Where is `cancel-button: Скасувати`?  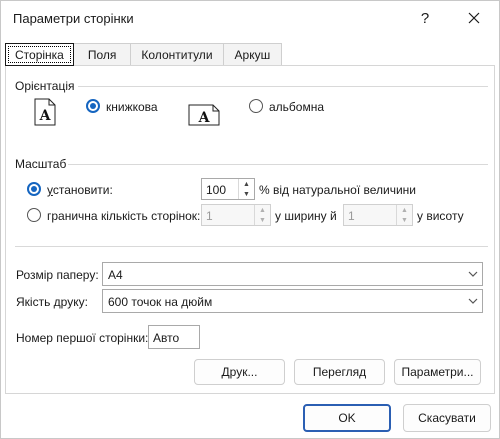 cancel-button: Скасувати is located at coordinates (447, 418).